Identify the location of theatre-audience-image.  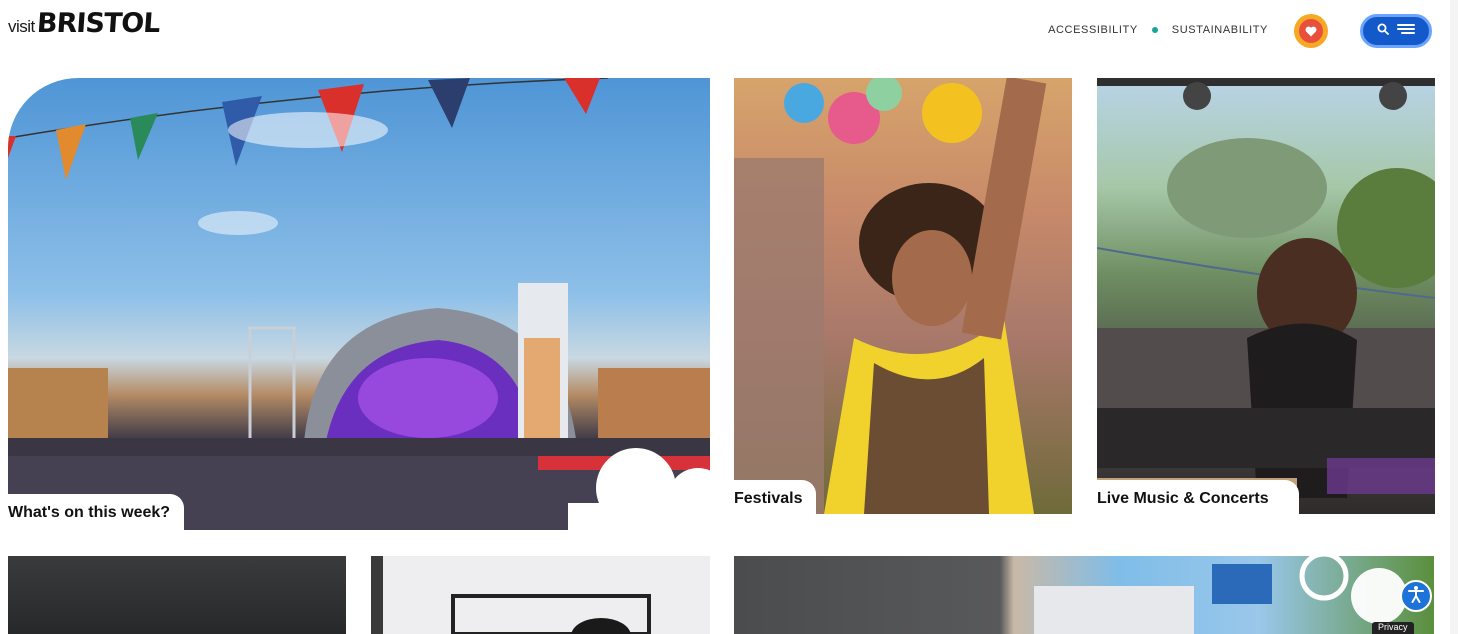
(177, 595).